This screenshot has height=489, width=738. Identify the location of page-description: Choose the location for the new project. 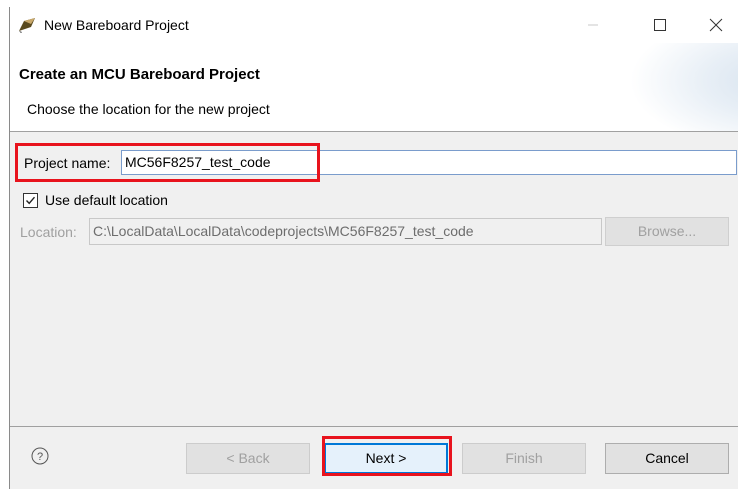
(148, 109).